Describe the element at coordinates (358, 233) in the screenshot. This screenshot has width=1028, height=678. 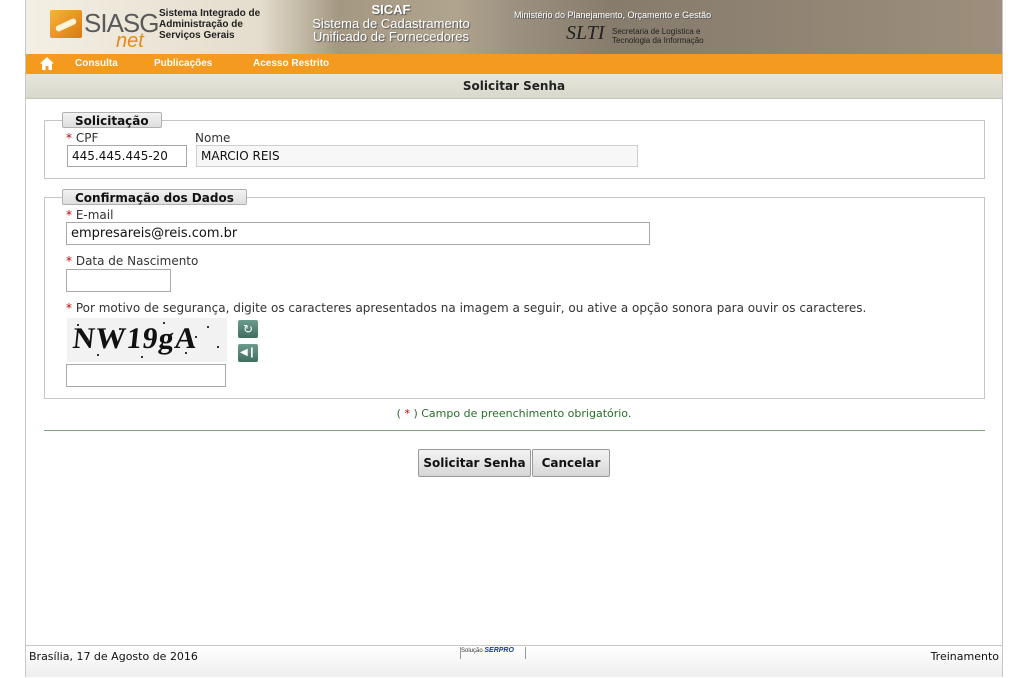
I see `email-field` at that location.